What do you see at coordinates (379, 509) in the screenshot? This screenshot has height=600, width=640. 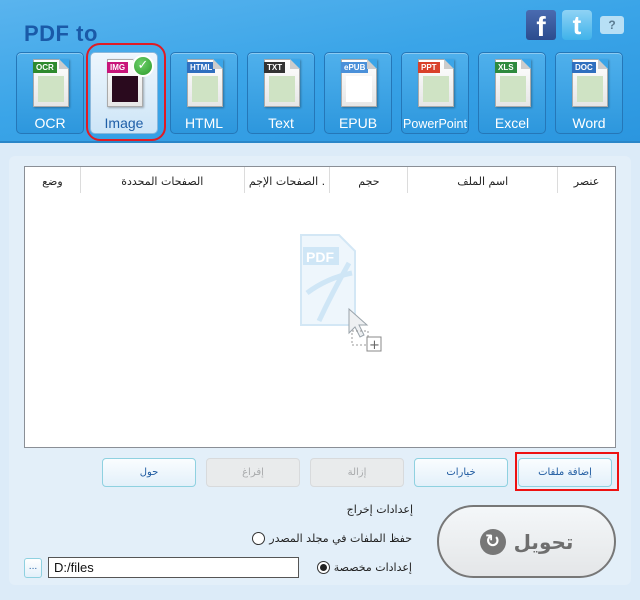 I see `output-settings-title: إعدادات إخراج` at bounding box center [379, 509].